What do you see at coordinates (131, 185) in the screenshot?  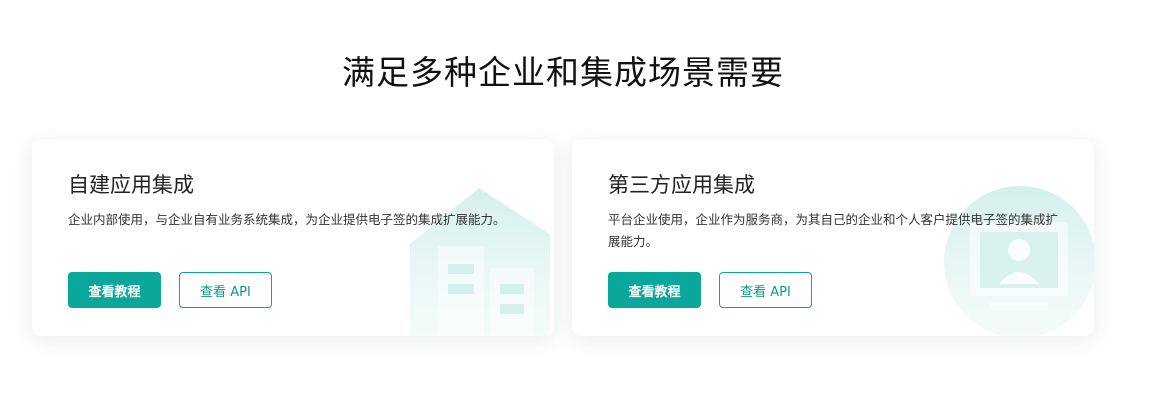 I see `card-title: 自建应用集成` at bounding box center [131, 185].